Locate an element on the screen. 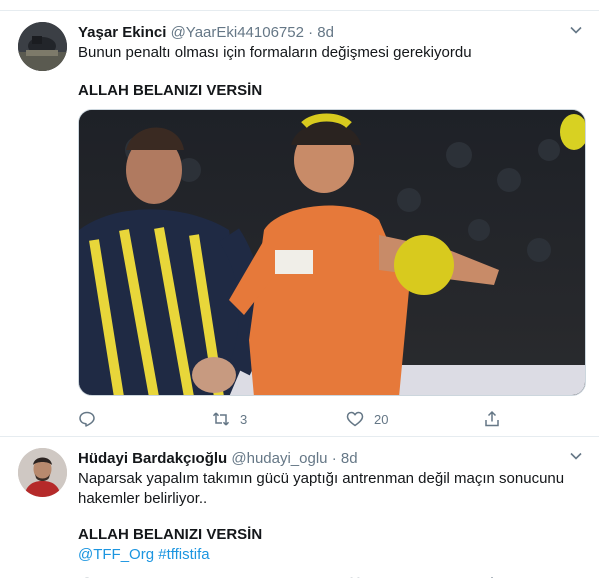 This screenshot has width=599, height=578. reply-button is located at coordinates (92, 419).